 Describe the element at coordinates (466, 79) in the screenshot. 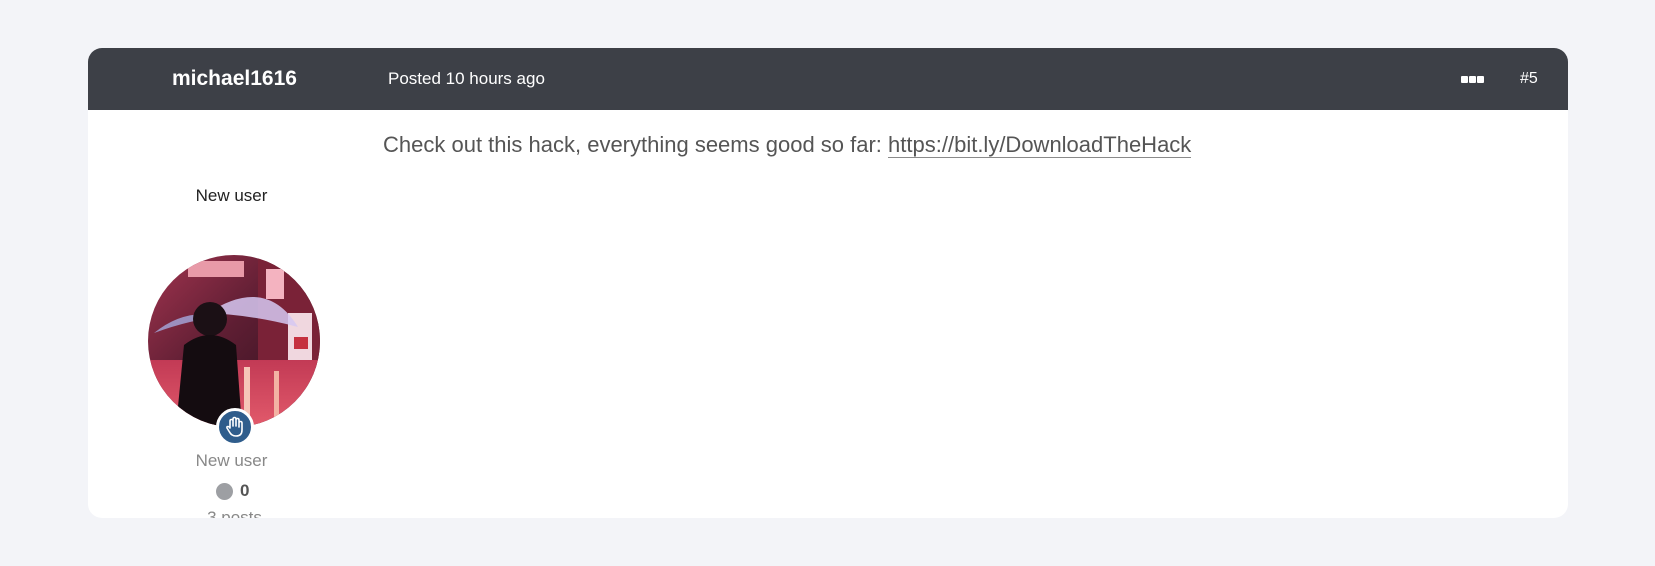

I see `post-timestamp: Posted 10 hours ago` at that location.